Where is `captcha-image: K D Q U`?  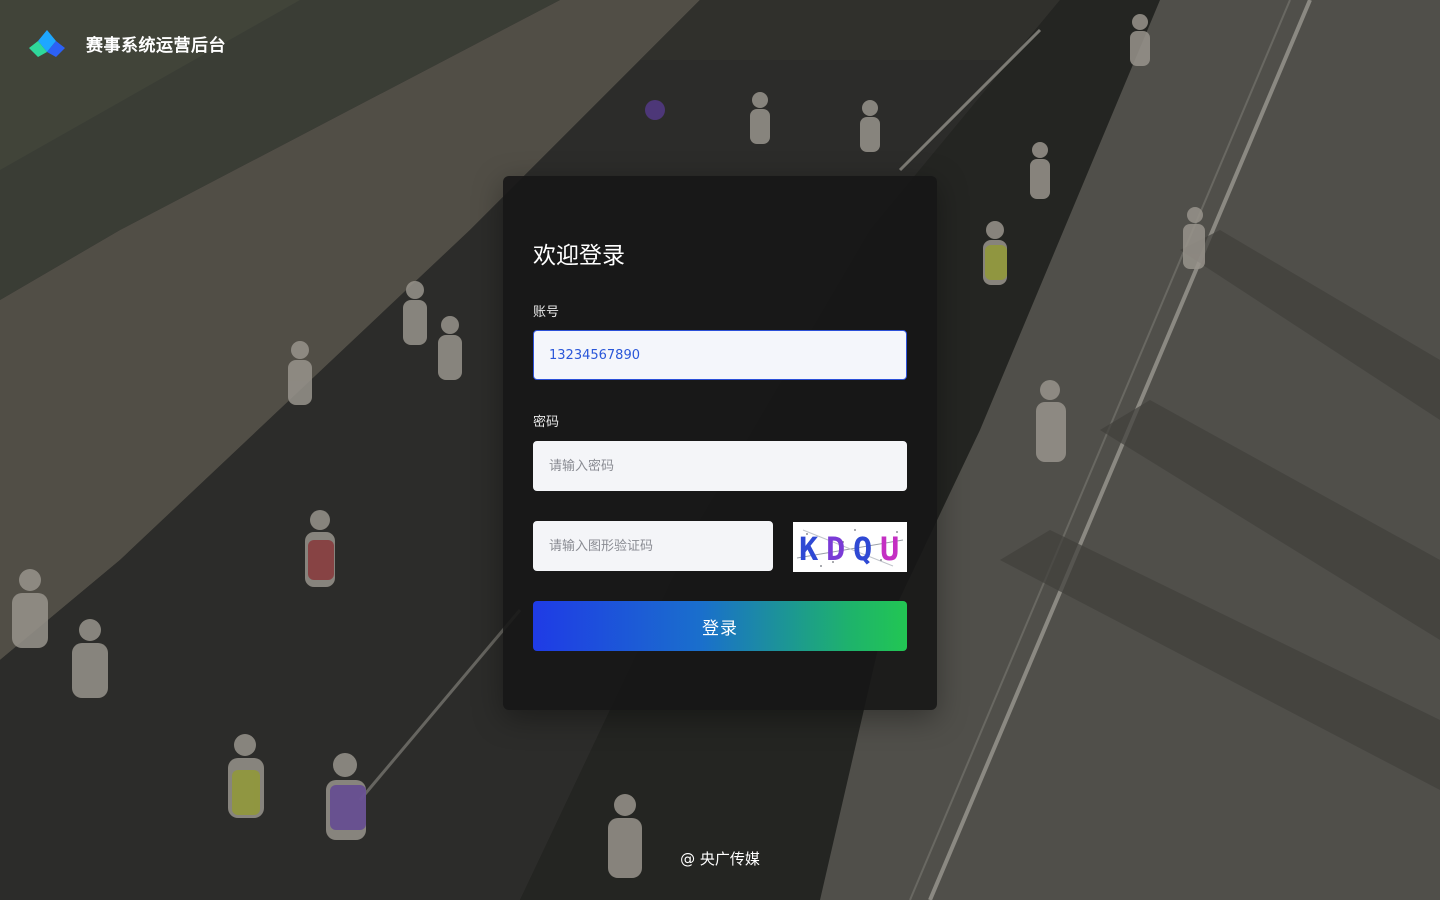
captcha-image: K D Q U is located at coordinates (850, 547).